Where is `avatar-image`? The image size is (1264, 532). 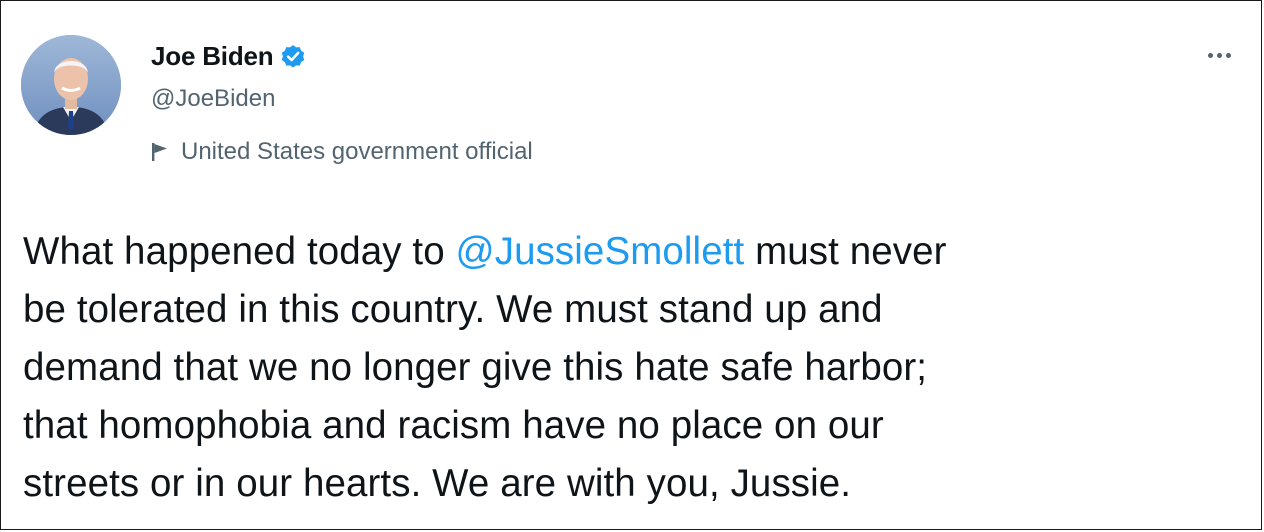 avatar-image is located at coordinates (71, 85).